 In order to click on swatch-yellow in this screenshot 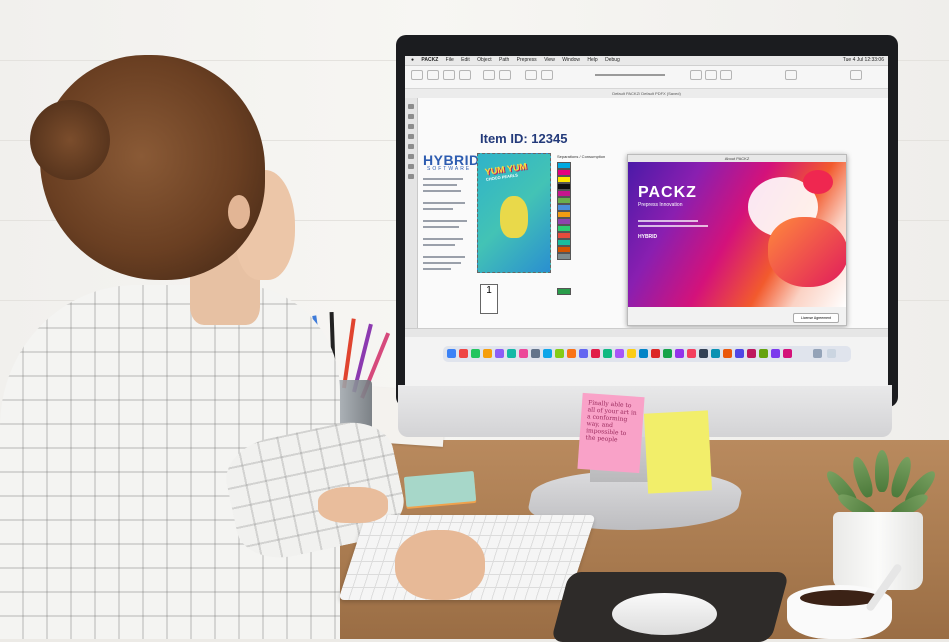, I will do `click(564, 179)`.